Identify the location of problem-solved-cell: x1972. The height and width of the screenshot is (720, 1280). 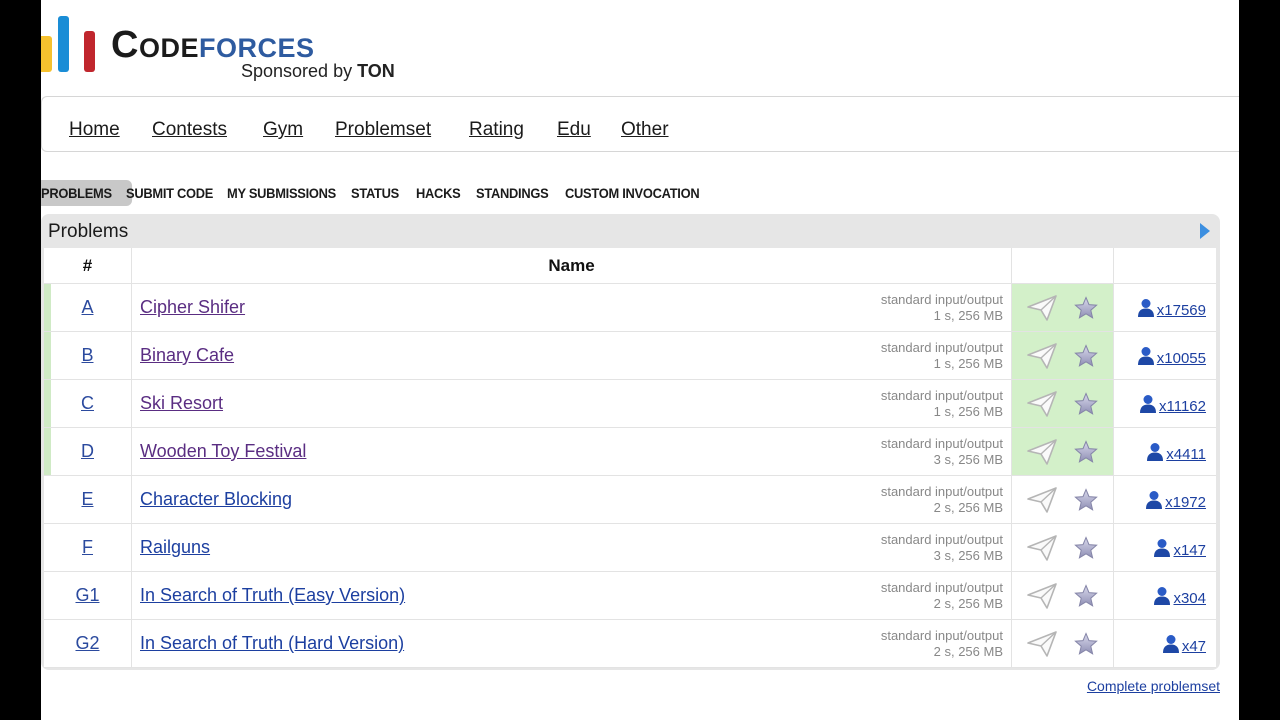
(1165, 499).